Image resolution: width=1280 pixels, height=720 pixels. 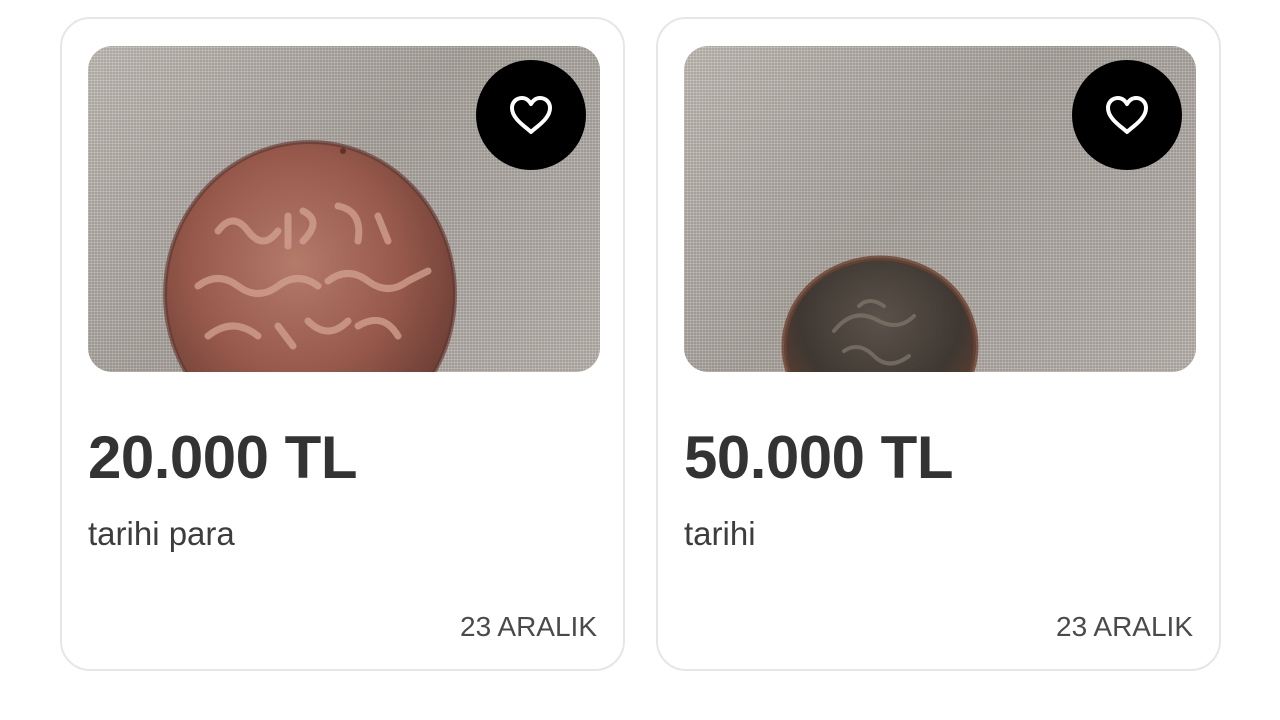 I want to click on listing-title: tarihi, so click(x=720, y=533).